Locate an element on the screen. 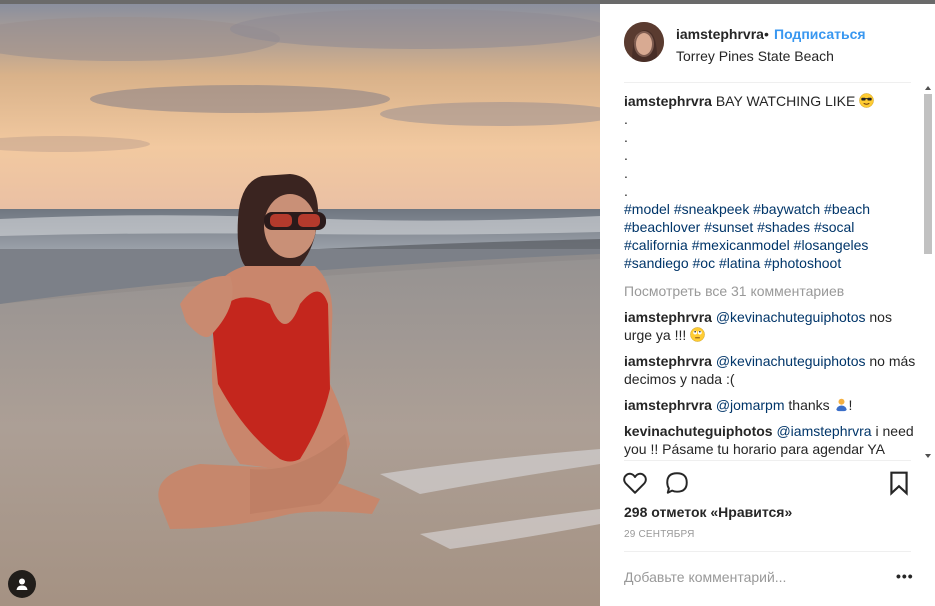 This screenshot has height=606, width=935. hashtag-link: #california is located at coordinates (656, 245).